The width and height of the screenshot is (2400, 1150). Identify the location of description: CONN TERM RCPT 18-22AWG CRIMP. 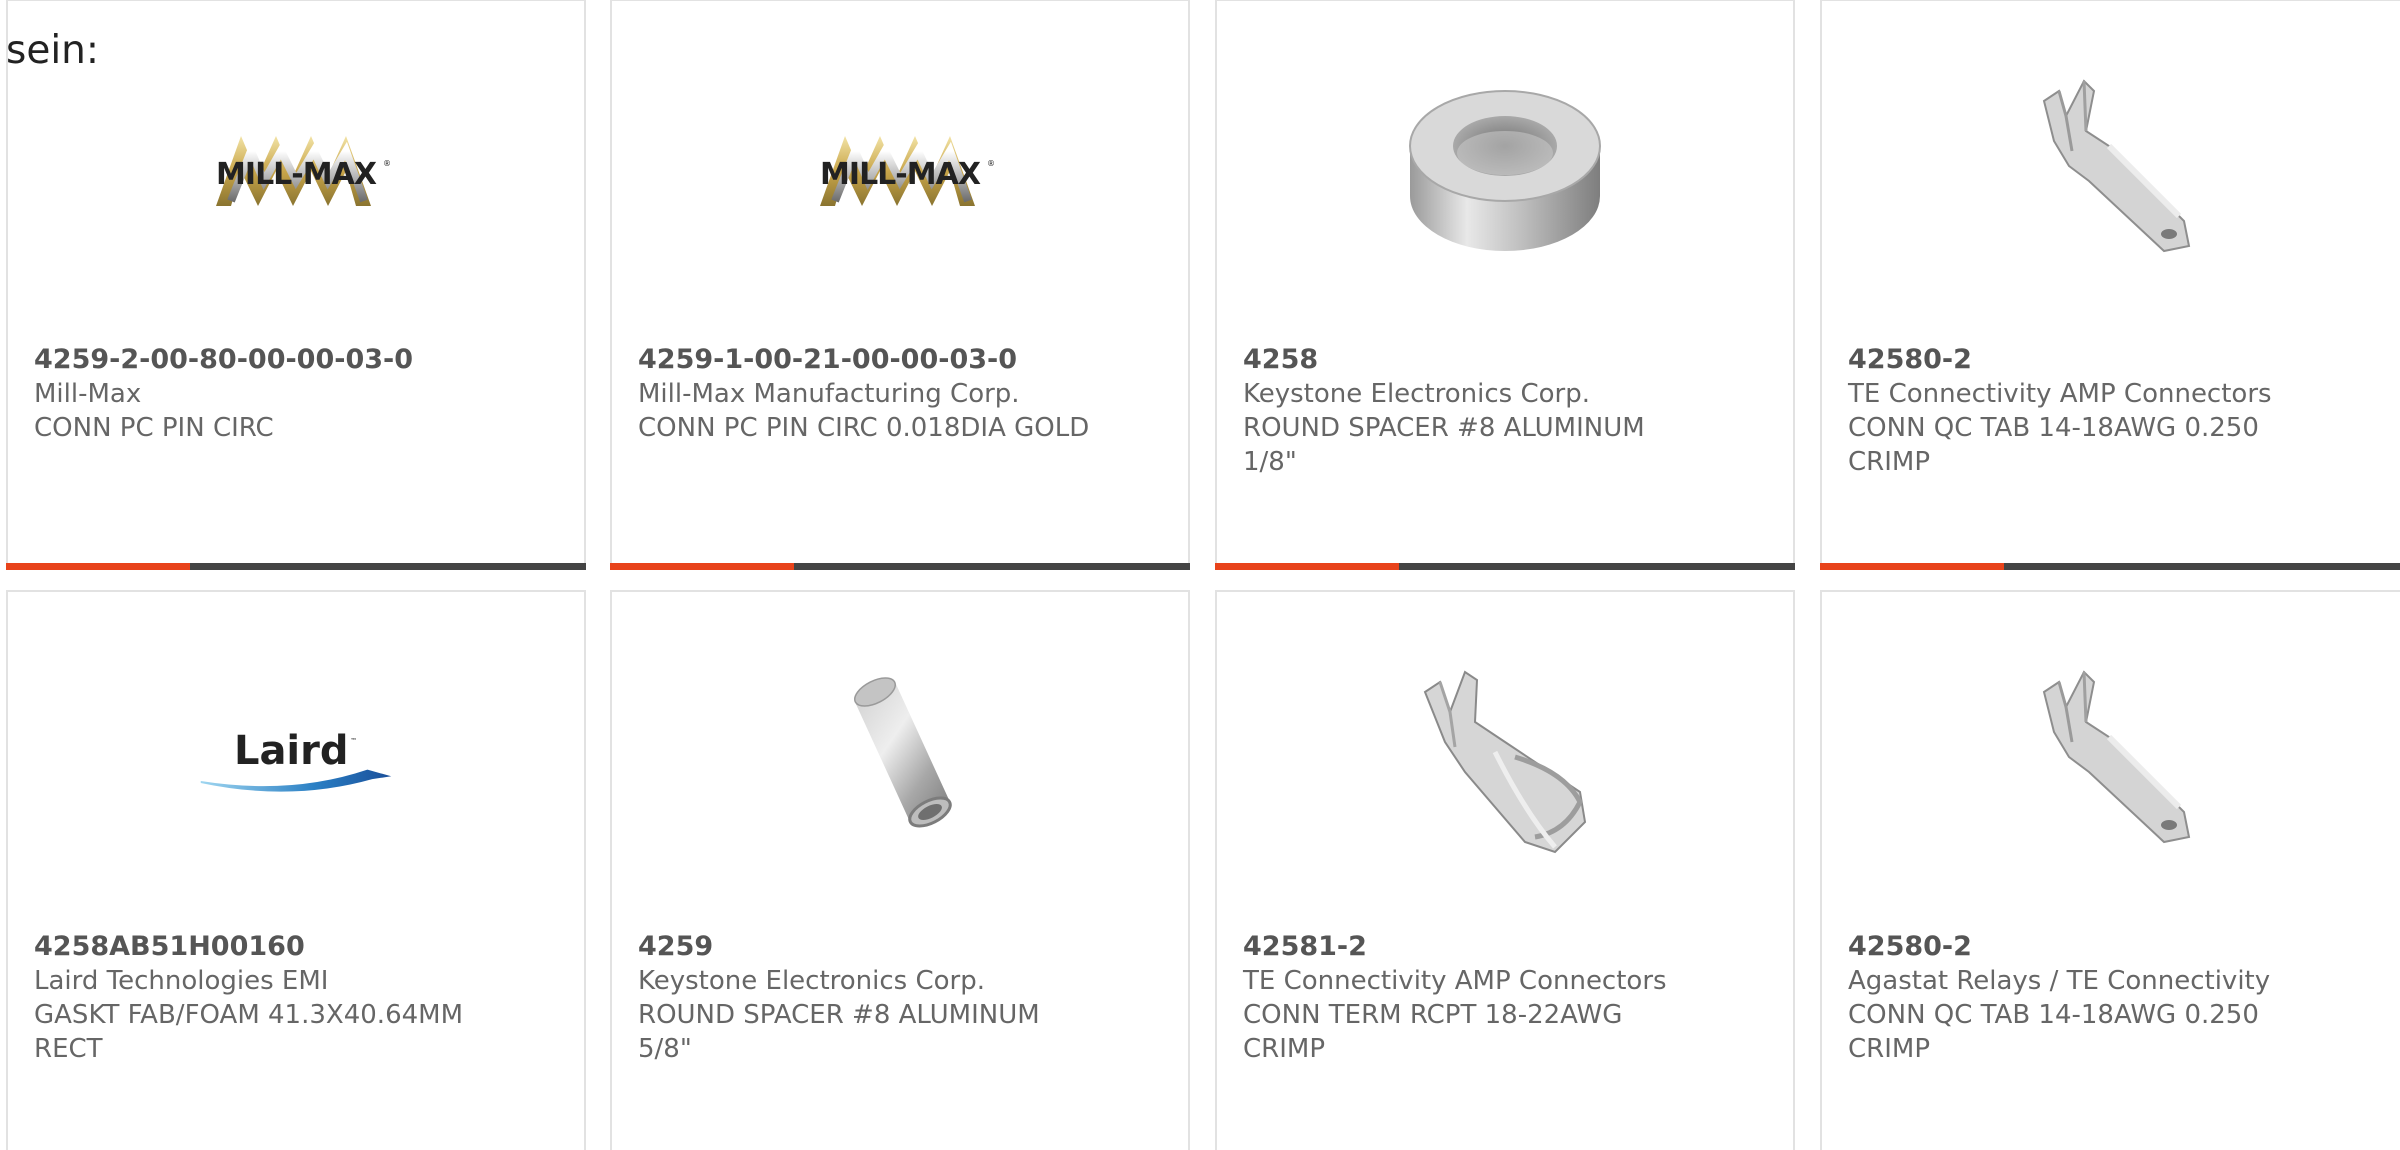
(1433, 1032).